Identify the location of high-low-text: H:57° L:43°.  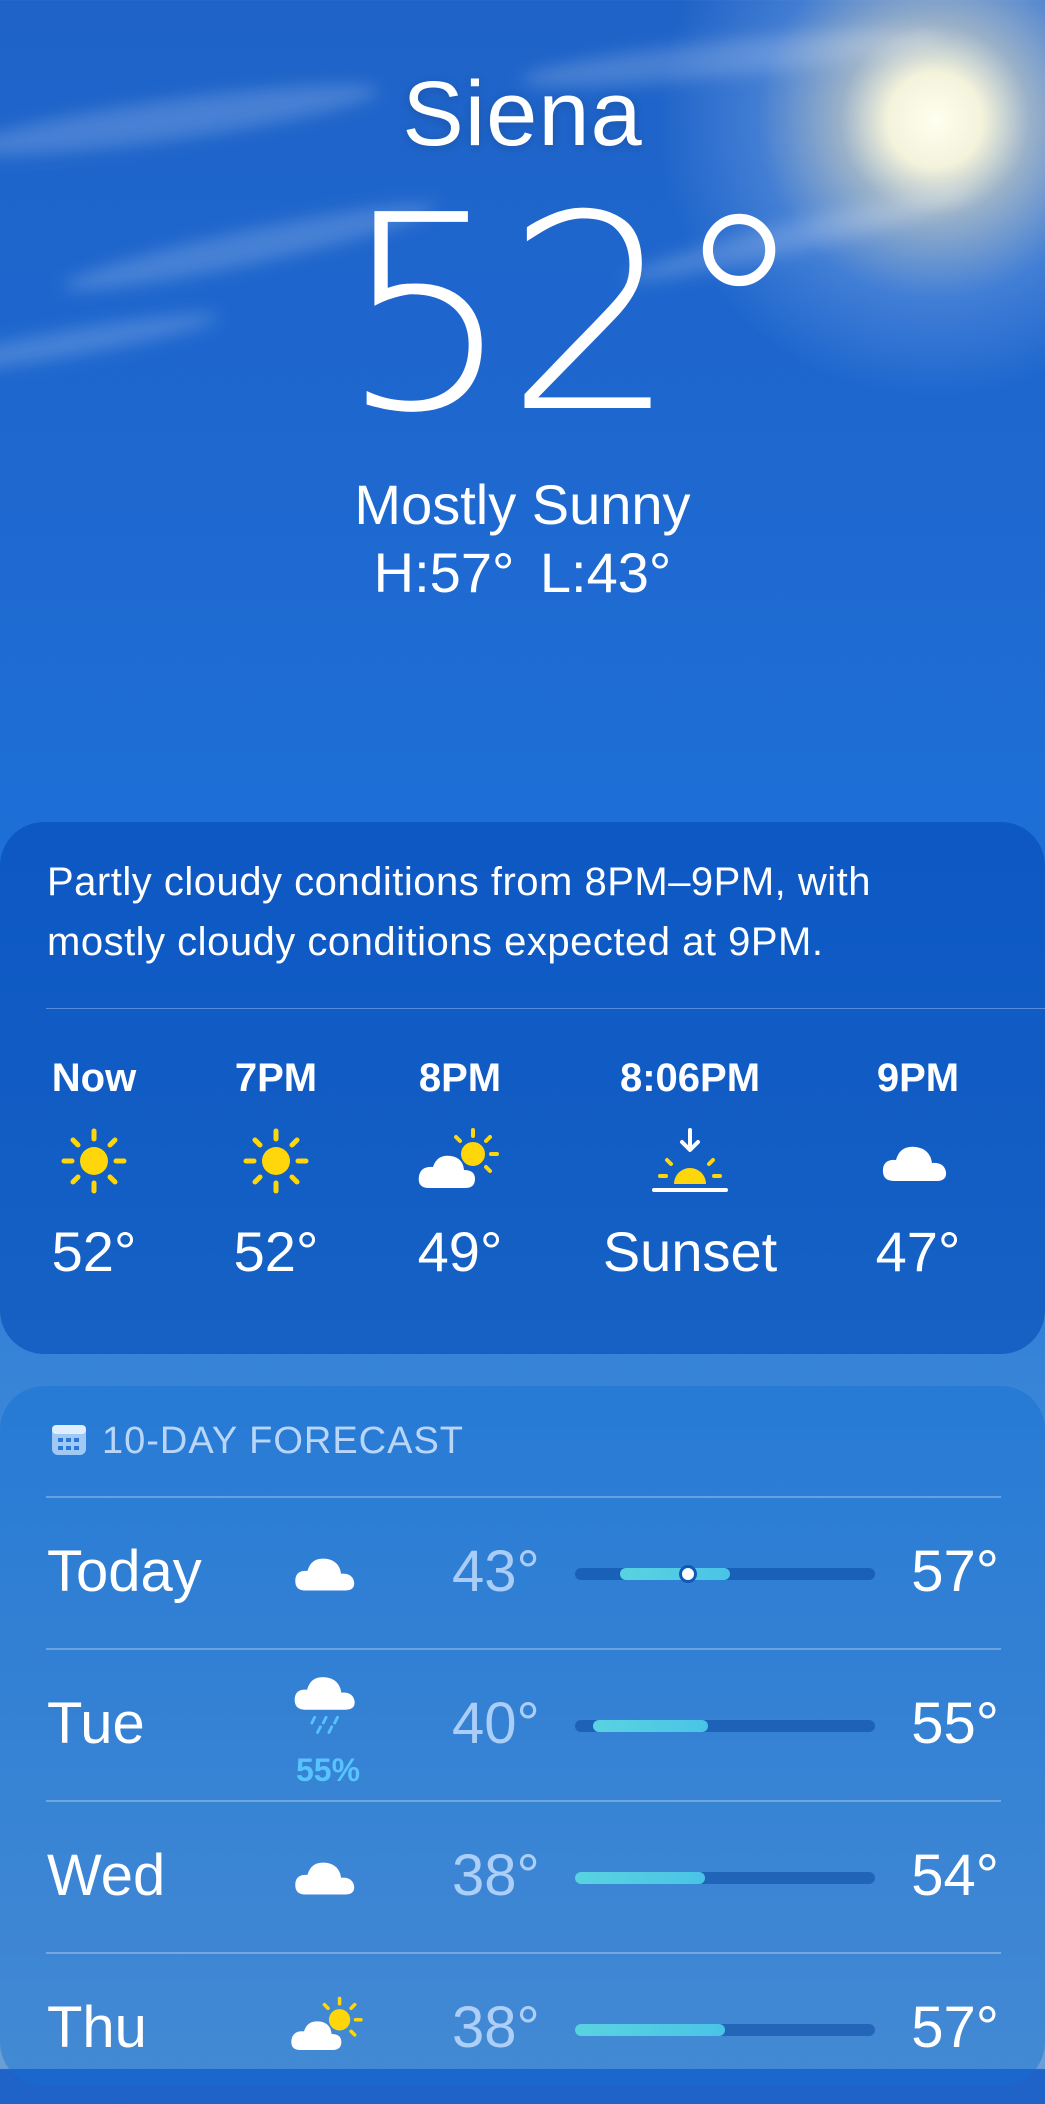
(522, 572).